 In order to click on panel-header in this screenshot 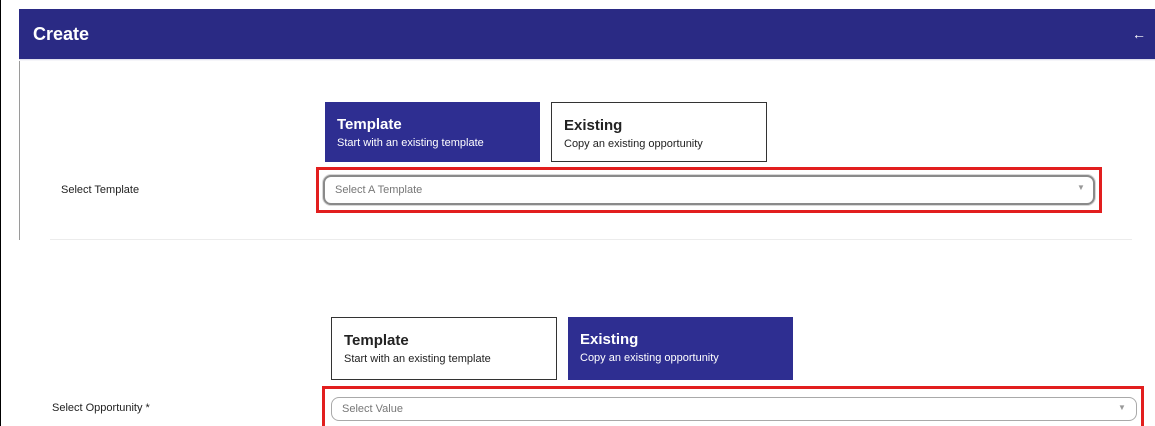, I will do `click(587, 34)`.